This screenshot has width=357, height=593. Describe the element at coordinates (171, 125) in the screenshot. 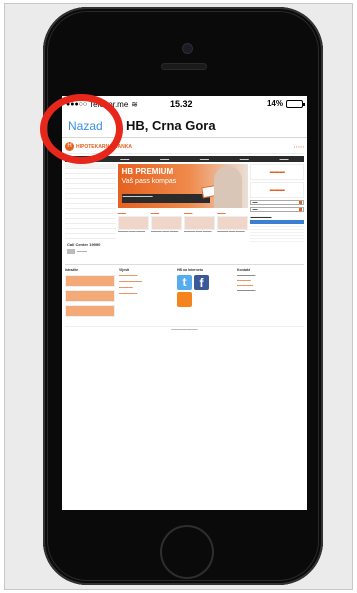

I see `page-title: HB, Crna Gora` at that location.